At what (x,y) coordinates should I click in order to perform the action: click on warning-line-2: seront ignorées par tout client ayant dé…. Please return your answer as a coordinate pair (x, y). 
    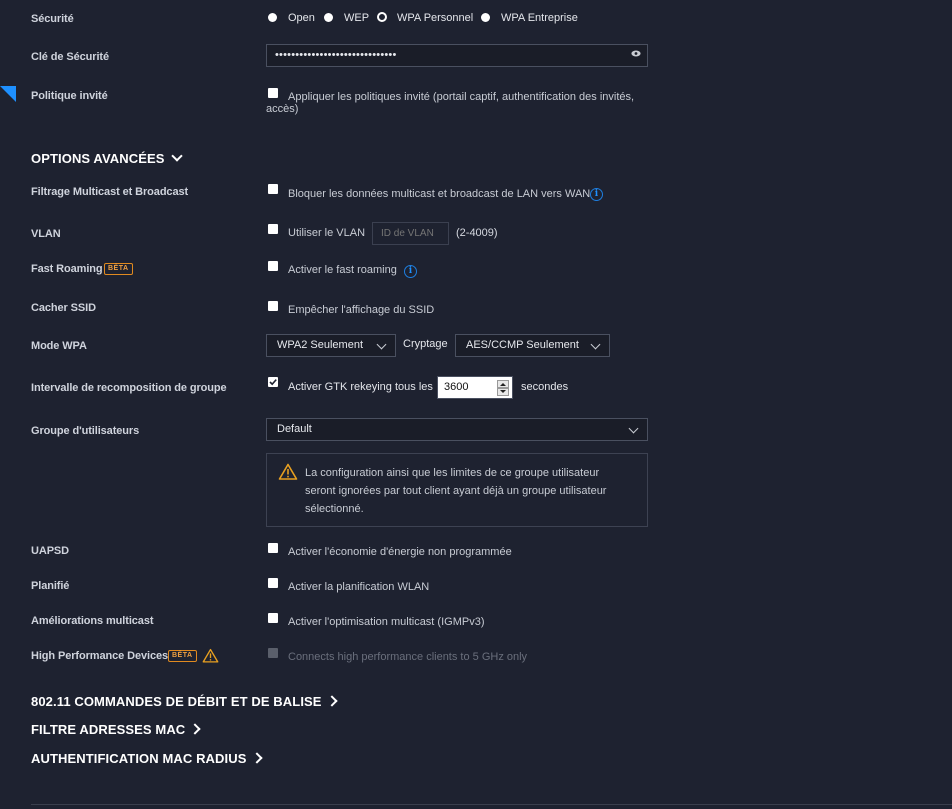
    Looking at the image, I should click on (456, 491).